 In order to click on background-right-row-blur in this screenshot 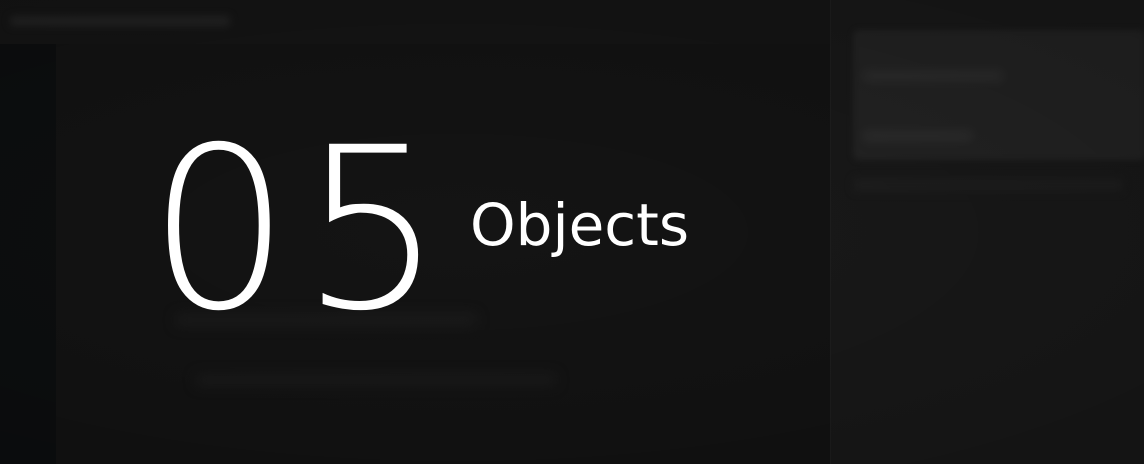, I will do `click(988, 185)`.